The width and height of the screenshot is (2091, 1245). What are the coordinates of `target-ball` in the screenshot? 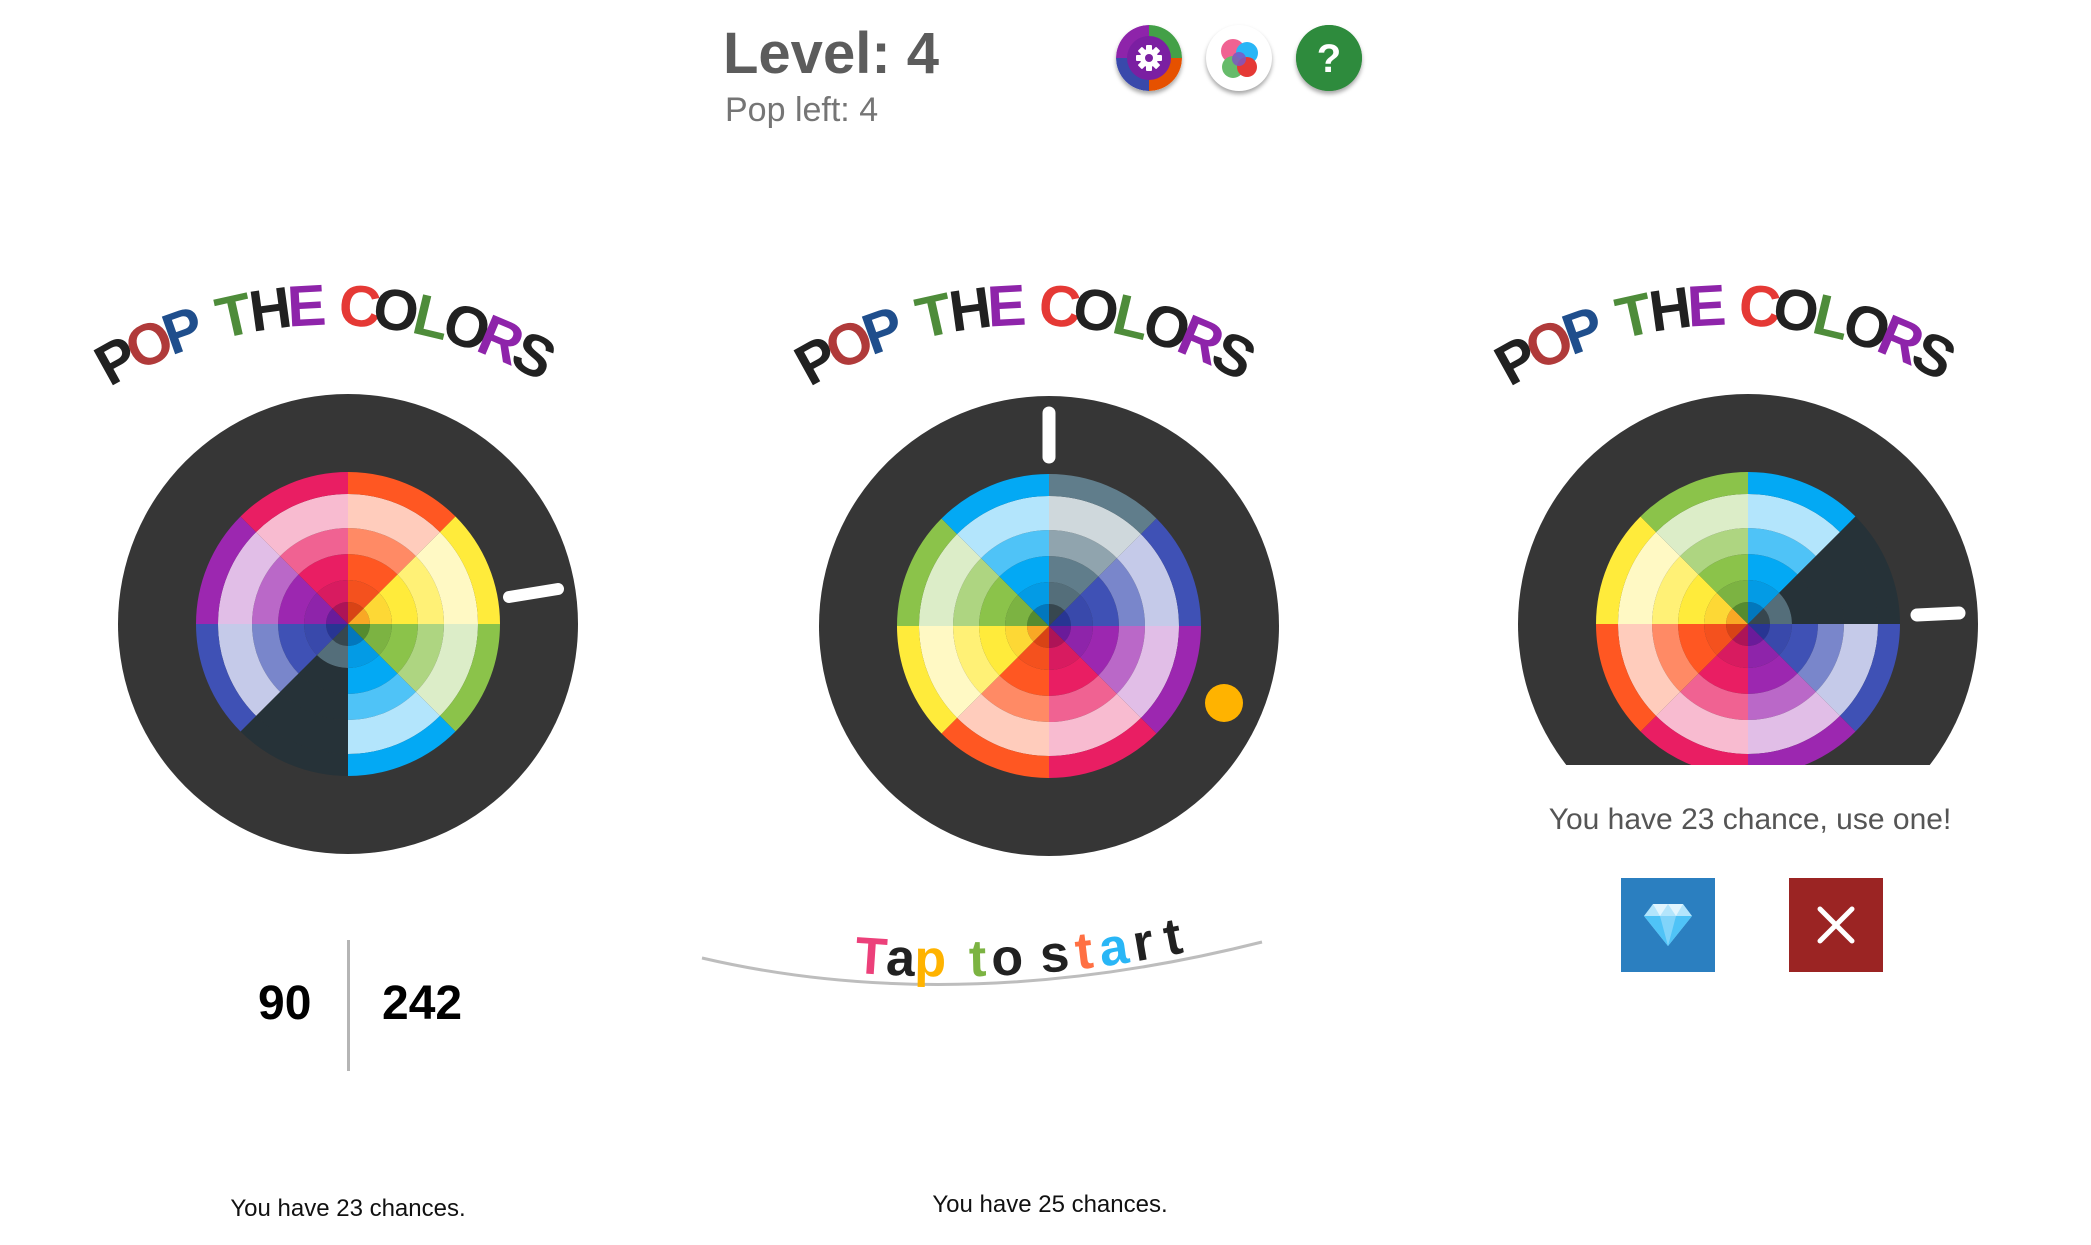 It's located at (1224, 703).